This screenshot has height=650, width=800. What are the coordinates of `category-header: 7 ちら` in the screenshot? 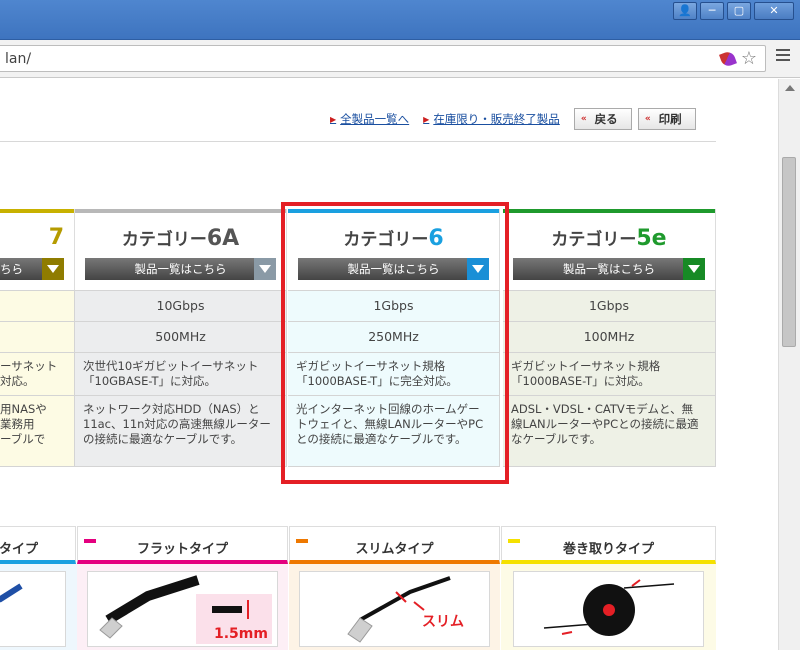 It's located at (37, 249).